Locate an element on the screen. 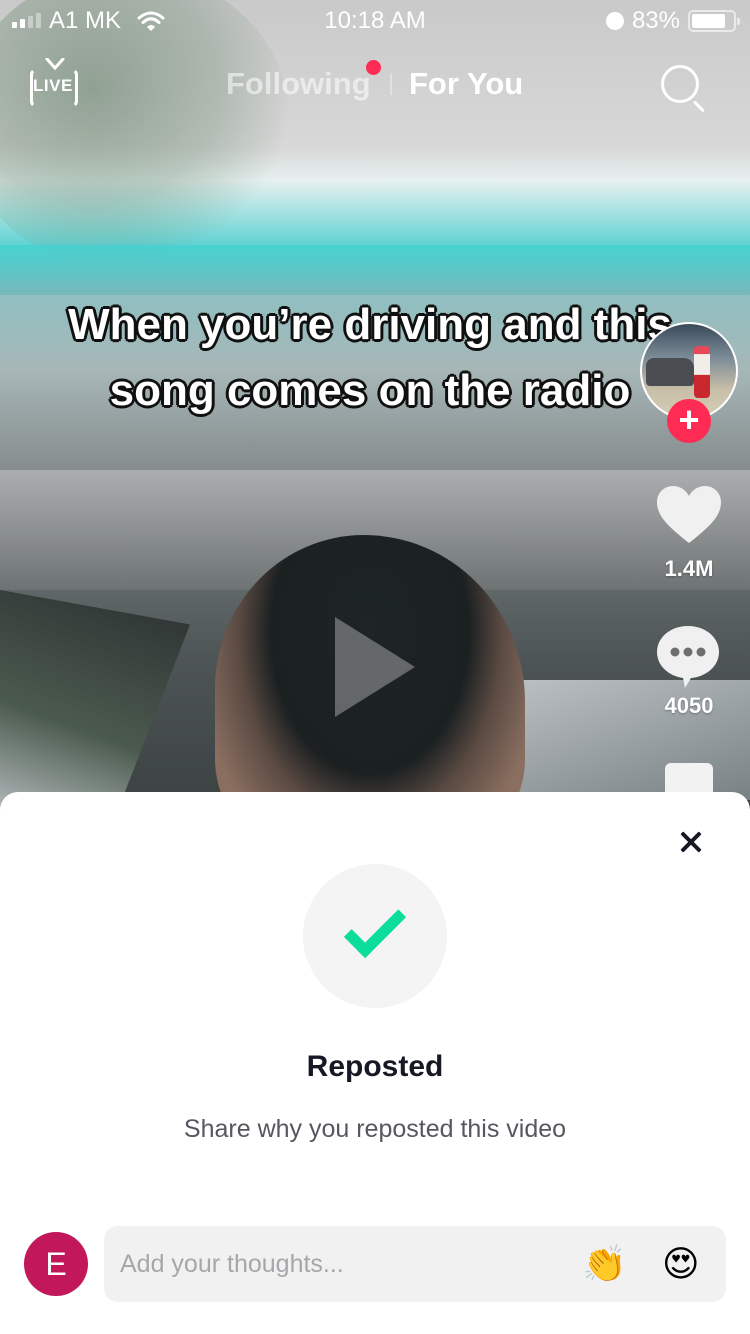 The image size is (750, 1334). sheet-title: Reposted is located at coordinates (375, 1066).